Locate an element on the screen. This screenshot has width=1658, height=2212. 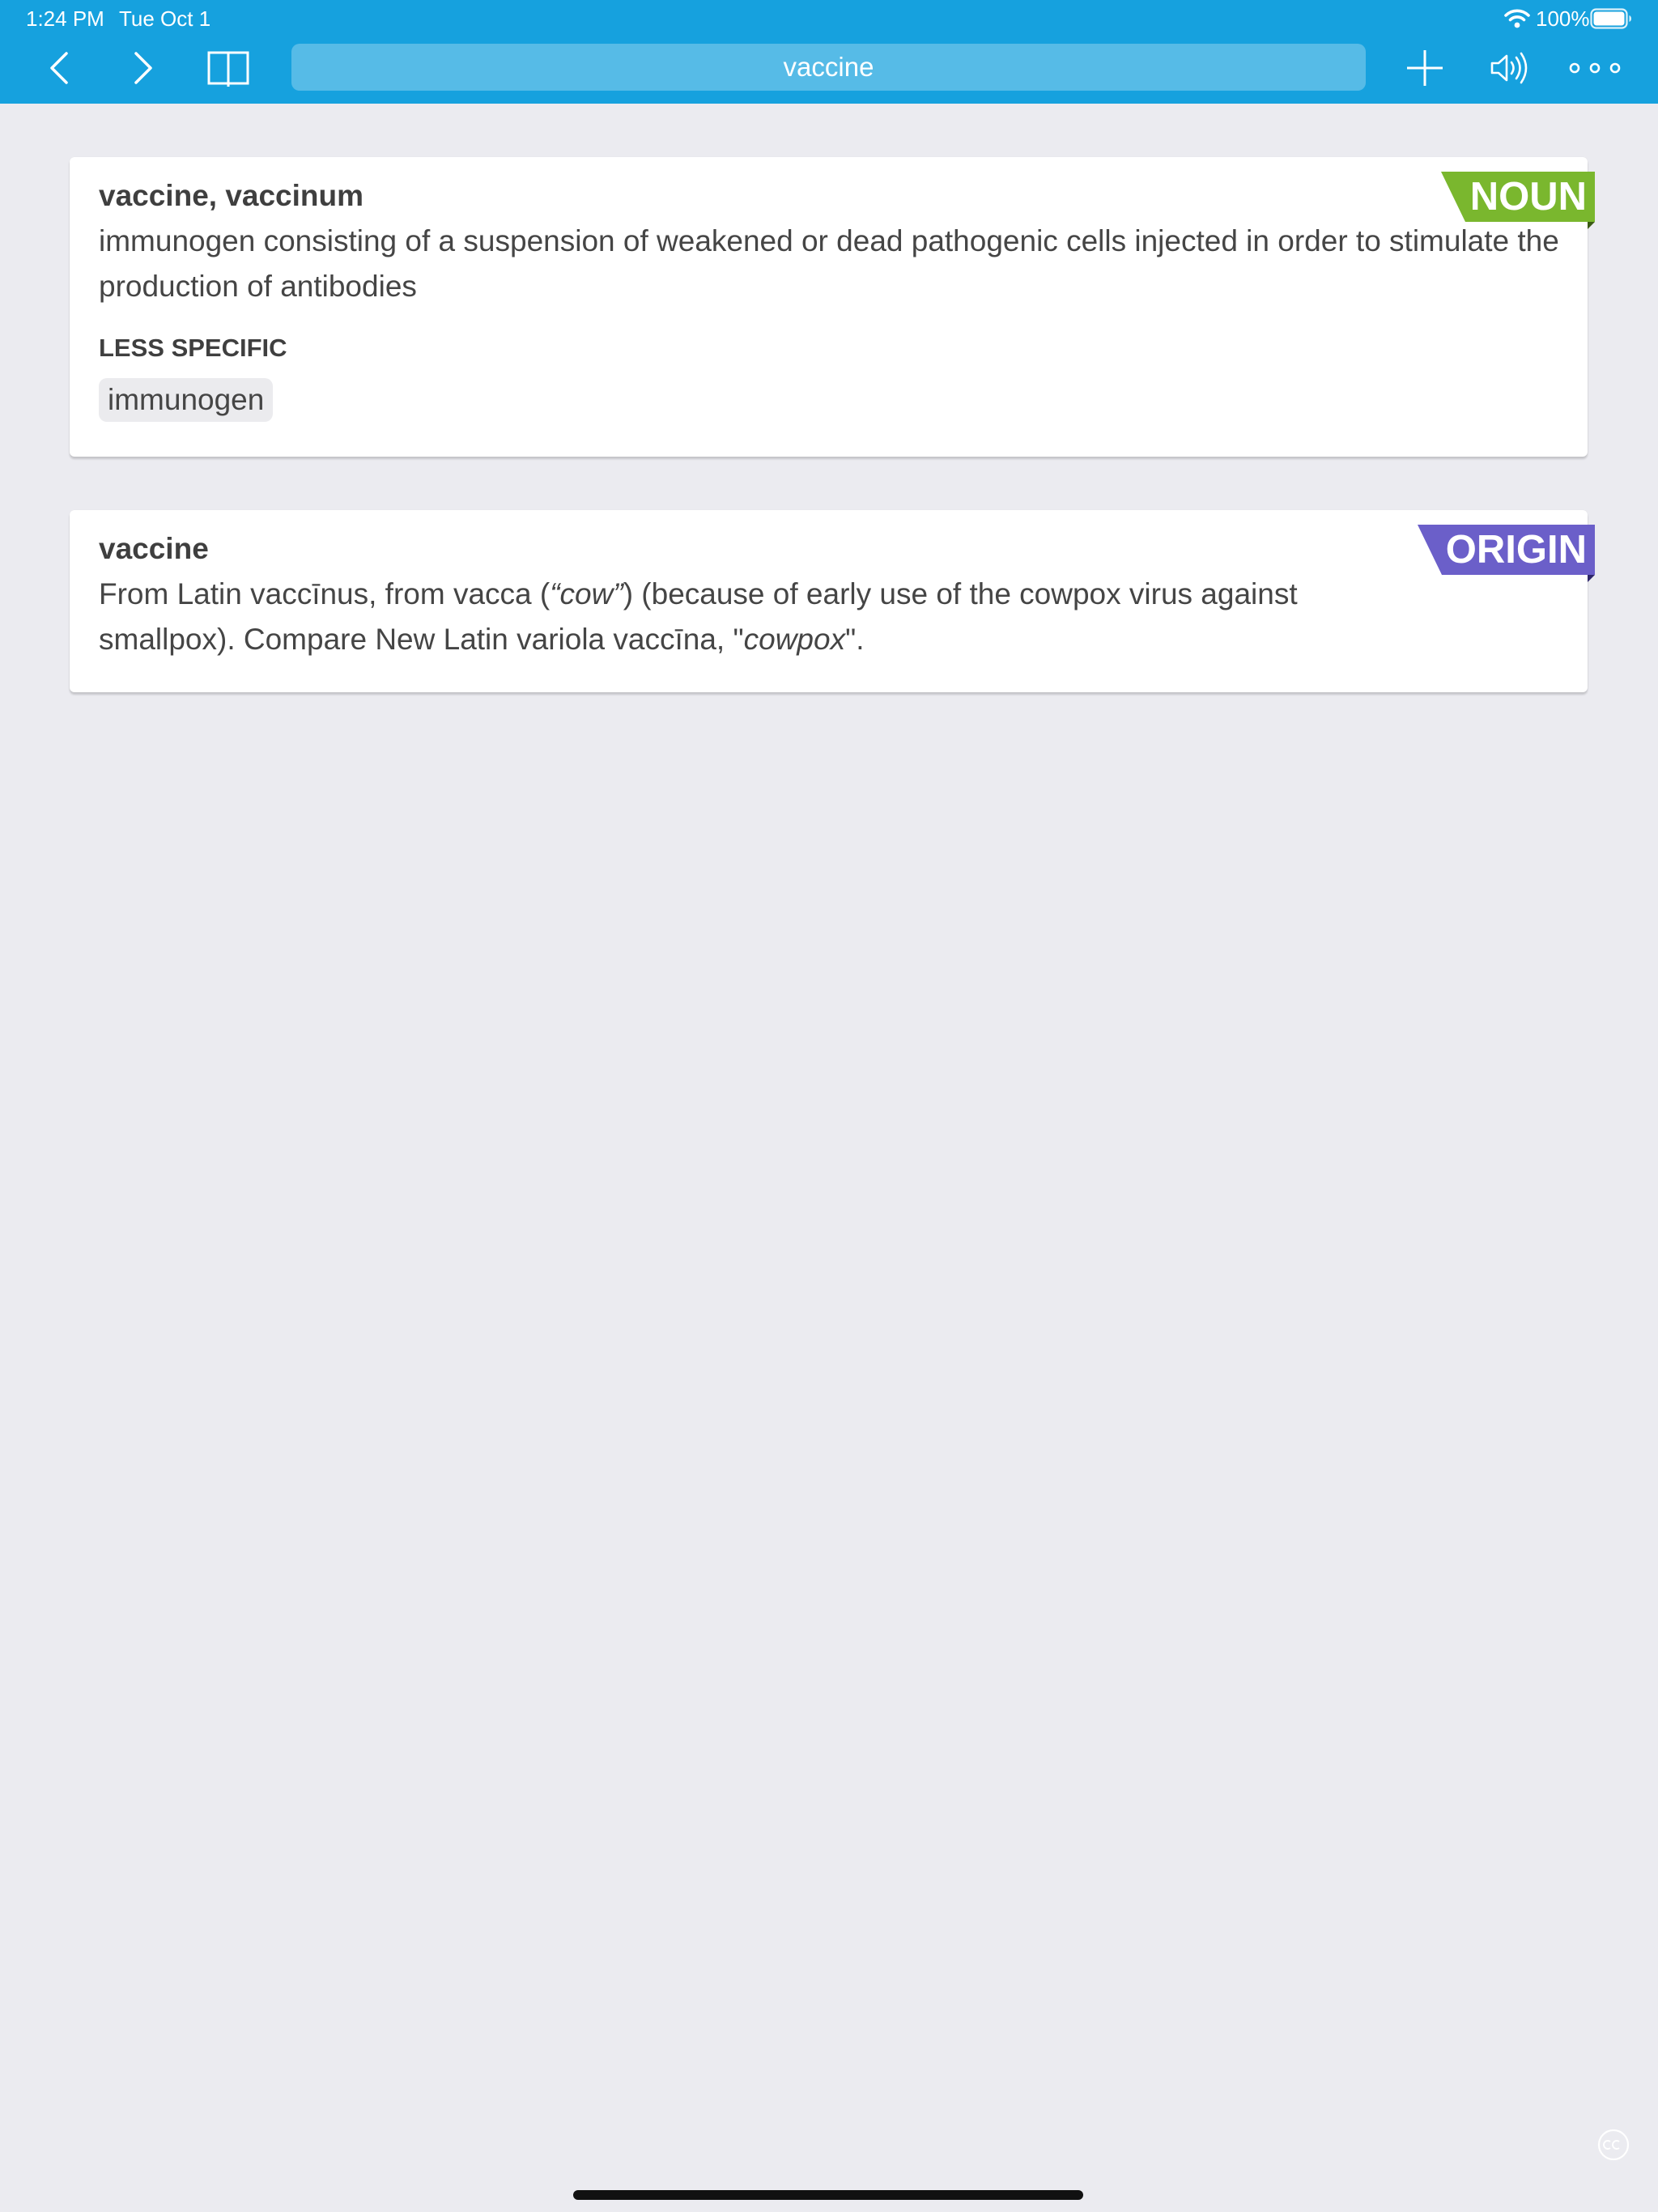
etymology-text-1: From Latin vaccīnus, from vacca ( is located at coordinates (325, 594).